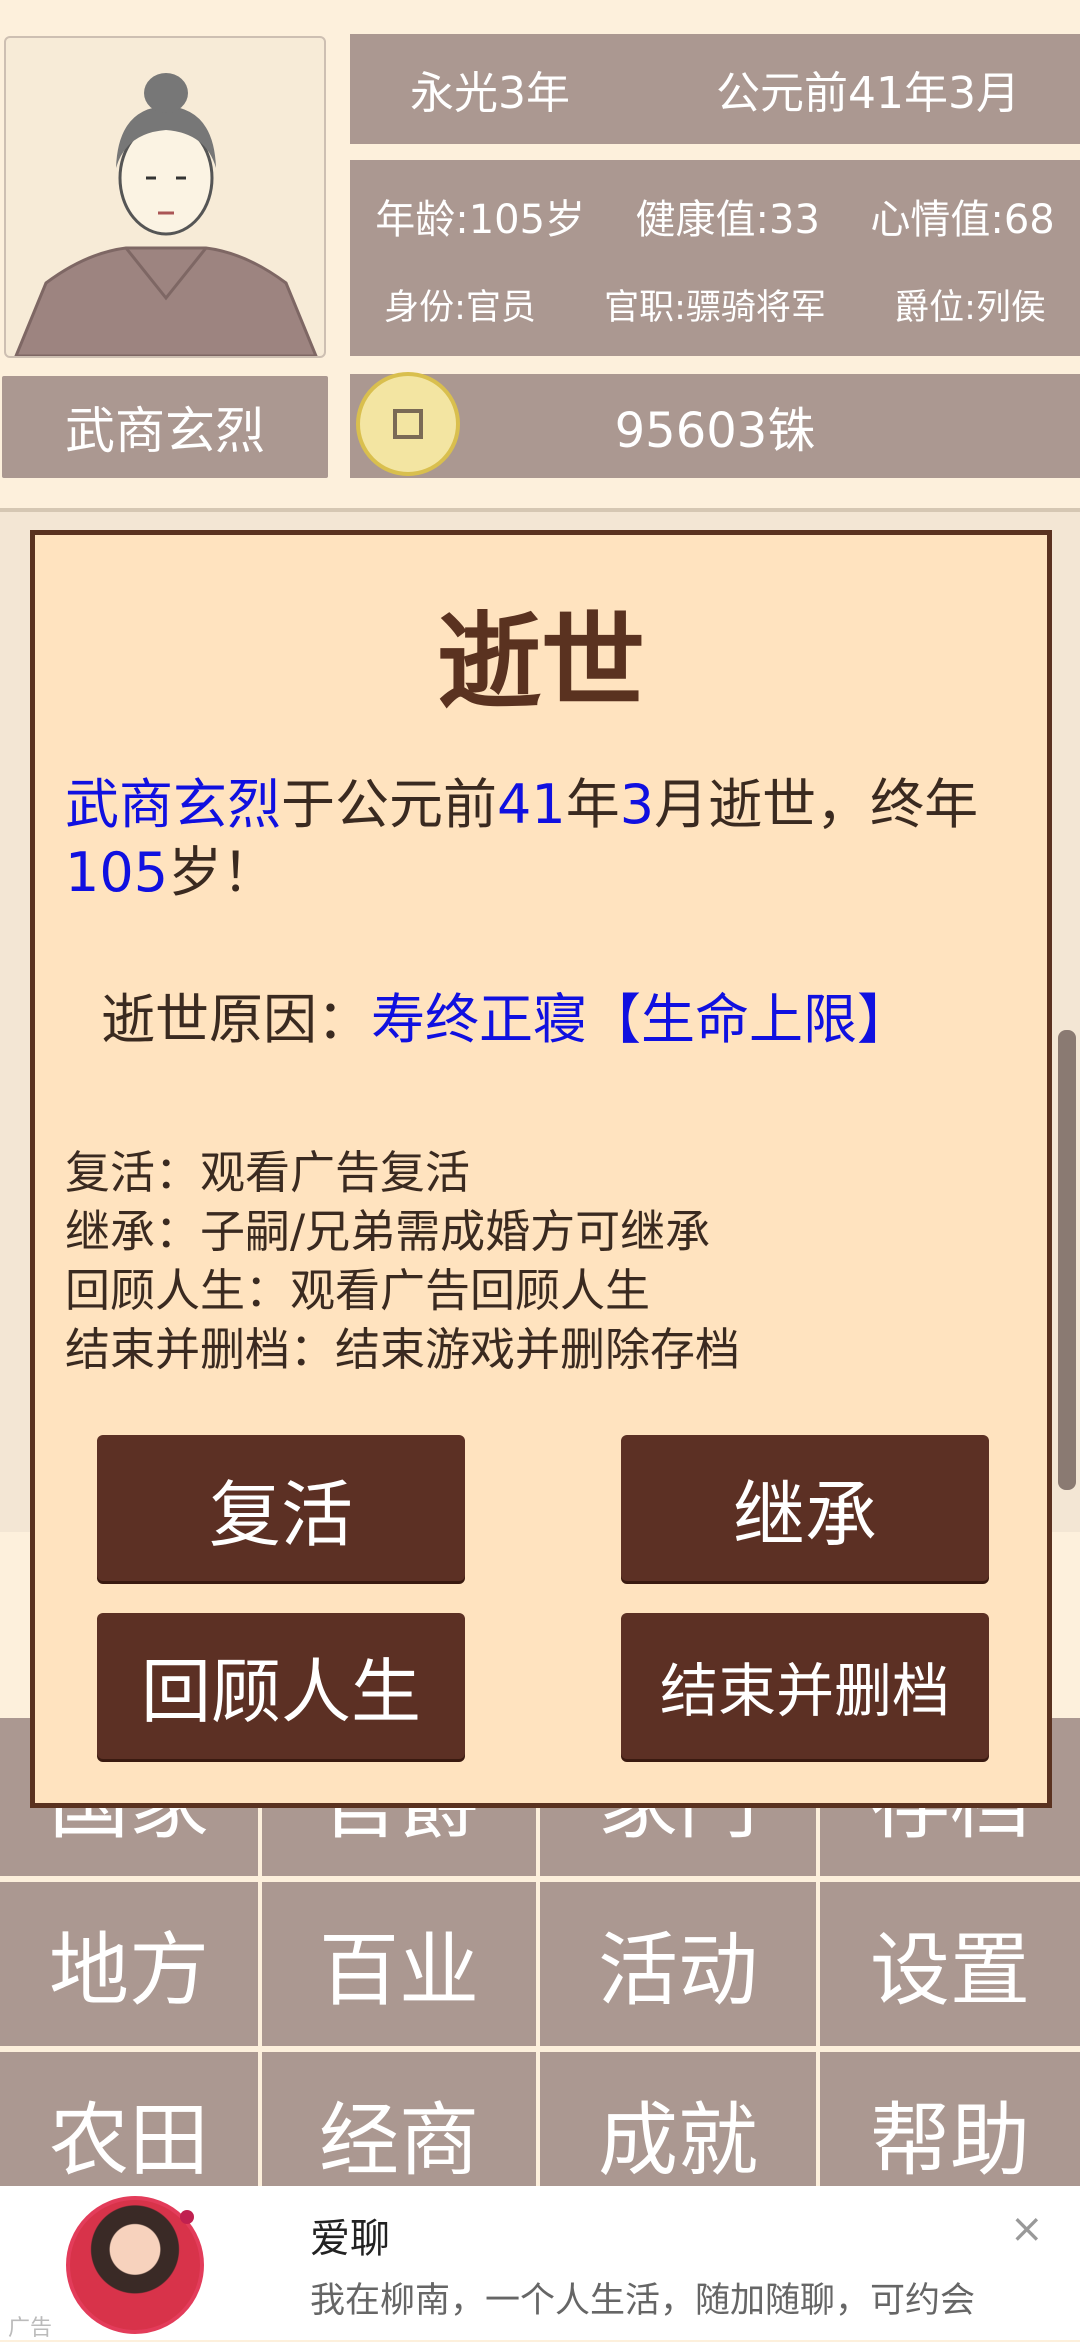  What do you see at coordinates (643, 2301) in the screenshot?
I see `ad-text: 我在柳南，一个人生活，随加随聊，可约会` at bounding box center [643, 2301].